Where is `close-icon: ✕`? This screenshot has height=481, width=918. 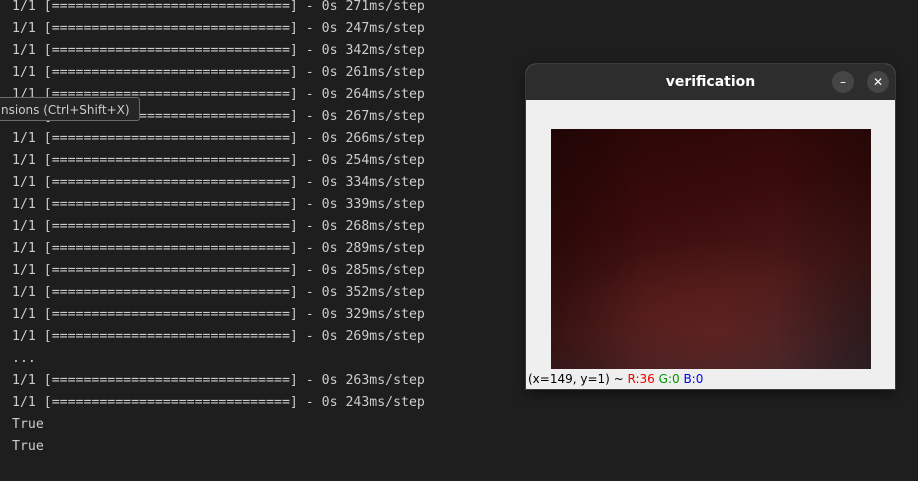
close-icon: ✕ is located at coordinates (878, 82).